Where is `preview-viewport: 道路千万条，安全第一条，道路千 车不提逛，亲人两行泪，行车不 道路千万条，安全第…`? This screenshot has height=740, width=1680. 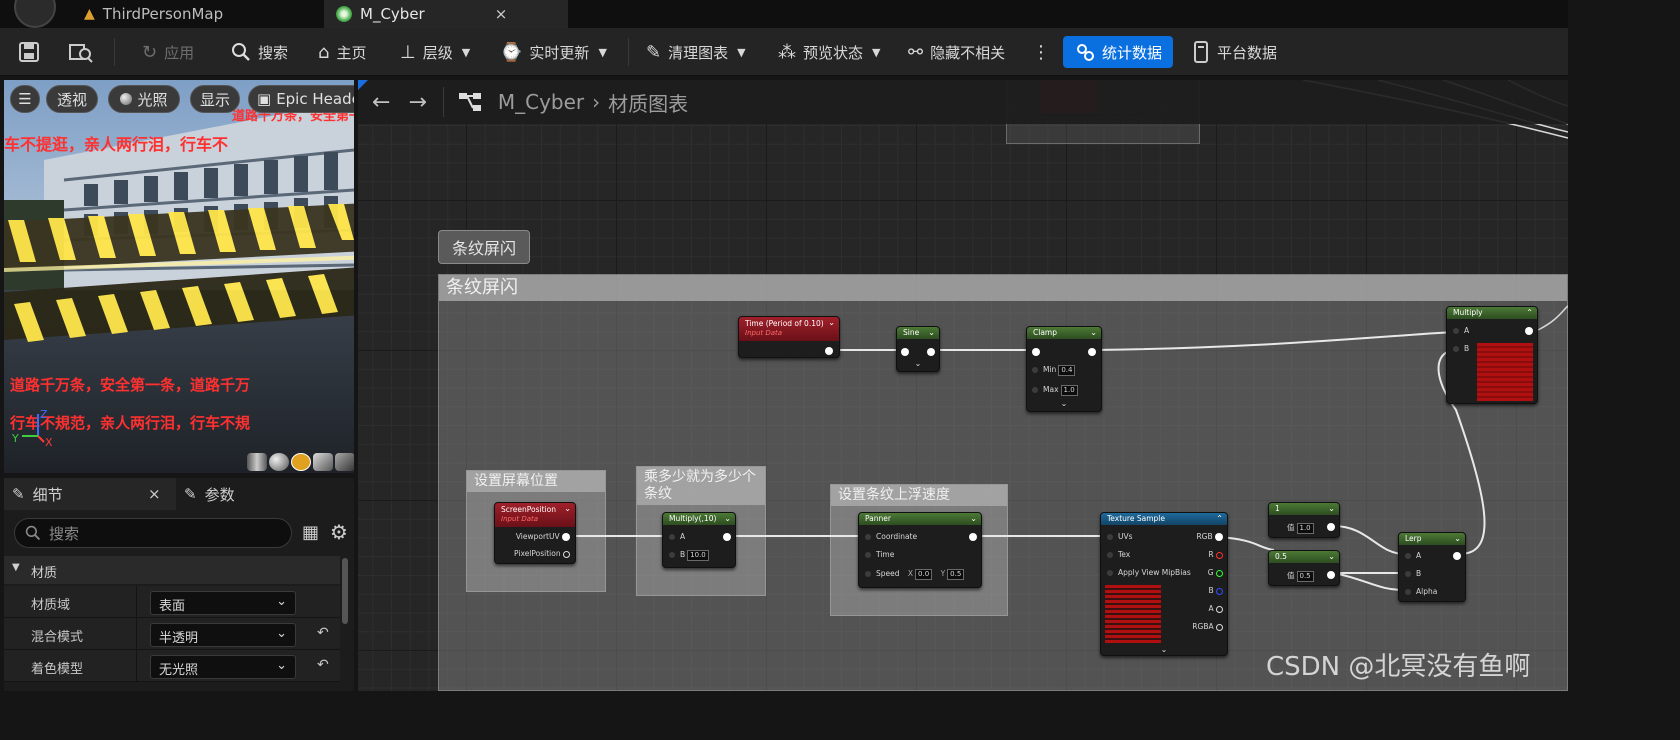
preview-viewport: 道路千万条，安全第一条，道路千 车不提逛，亲人两行泪，行车不 道路千万条，安全第… is located at coordinates (179, 276).